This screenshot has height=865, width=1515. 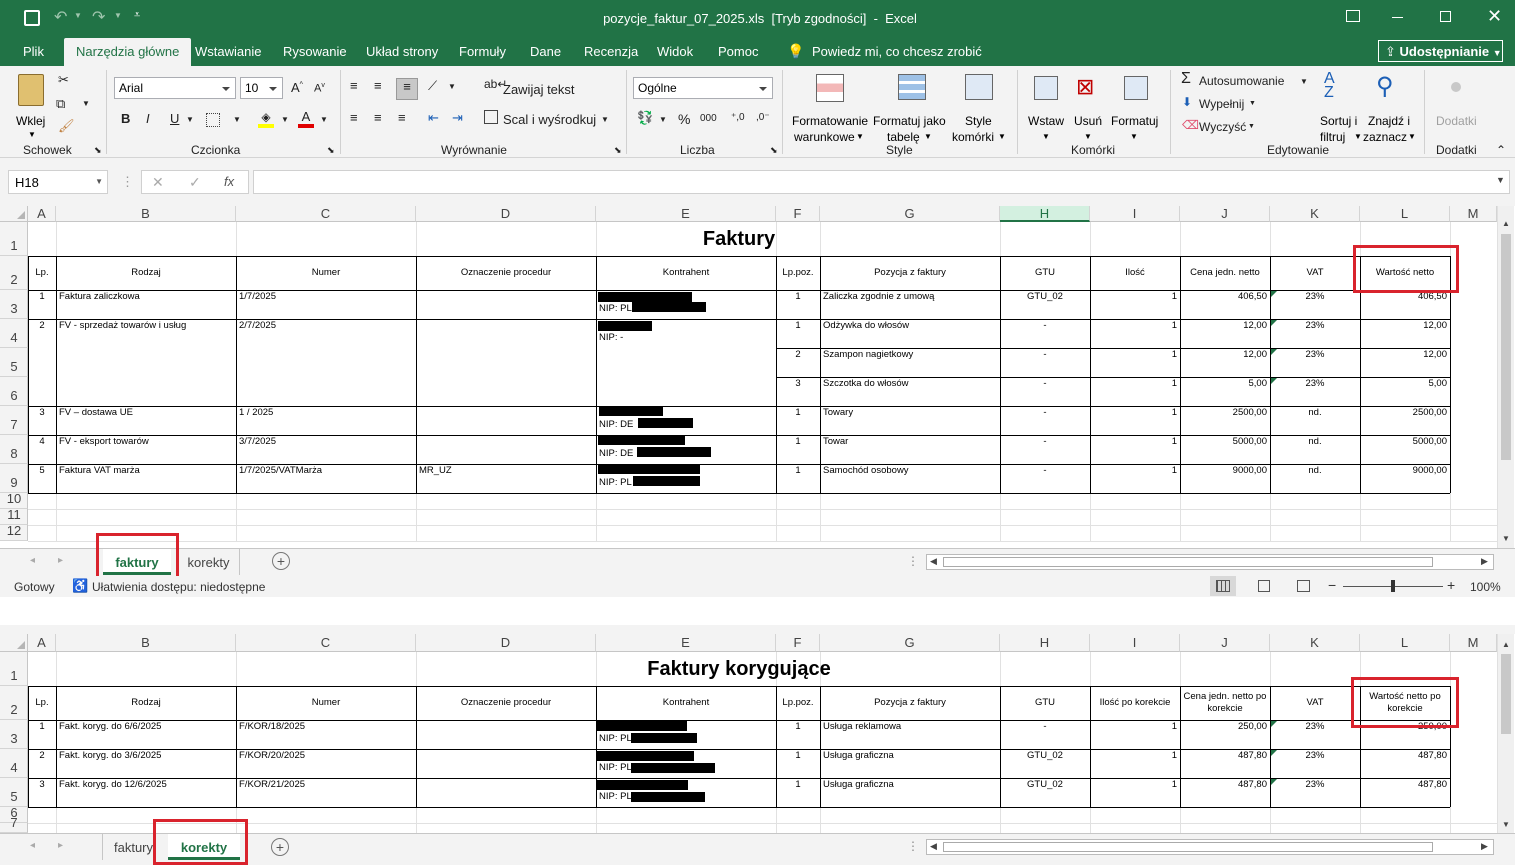 What do you see at coordinates (545, 51) in the screenshot?
I see `tab-data: Dane` at bounding box center [545, 51].